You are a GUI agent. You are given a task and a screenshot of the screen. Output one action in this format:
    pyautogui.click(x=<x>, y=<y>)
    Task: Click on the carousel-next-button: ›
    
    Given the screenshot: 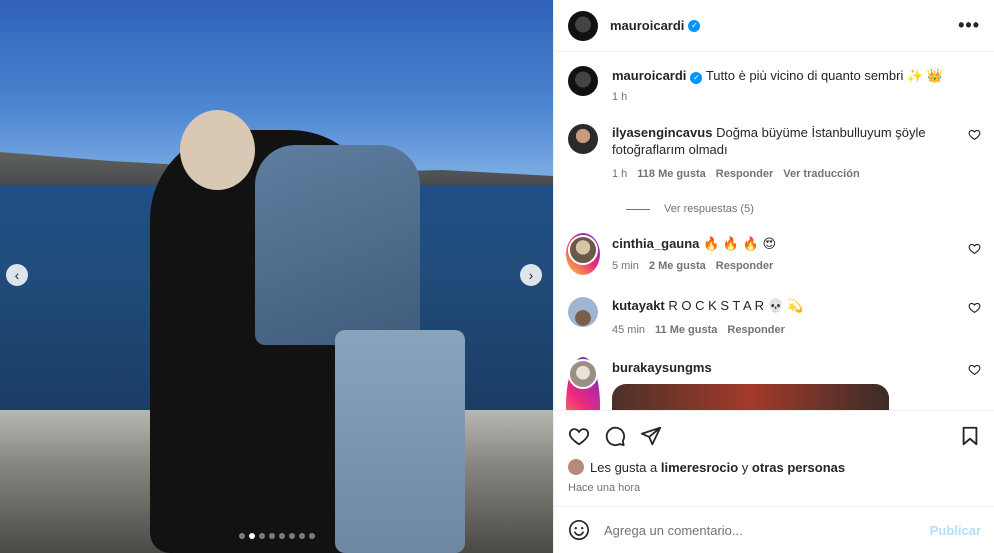 What is the action you would take?
    pyautogui.click(x=531, y=275)
    